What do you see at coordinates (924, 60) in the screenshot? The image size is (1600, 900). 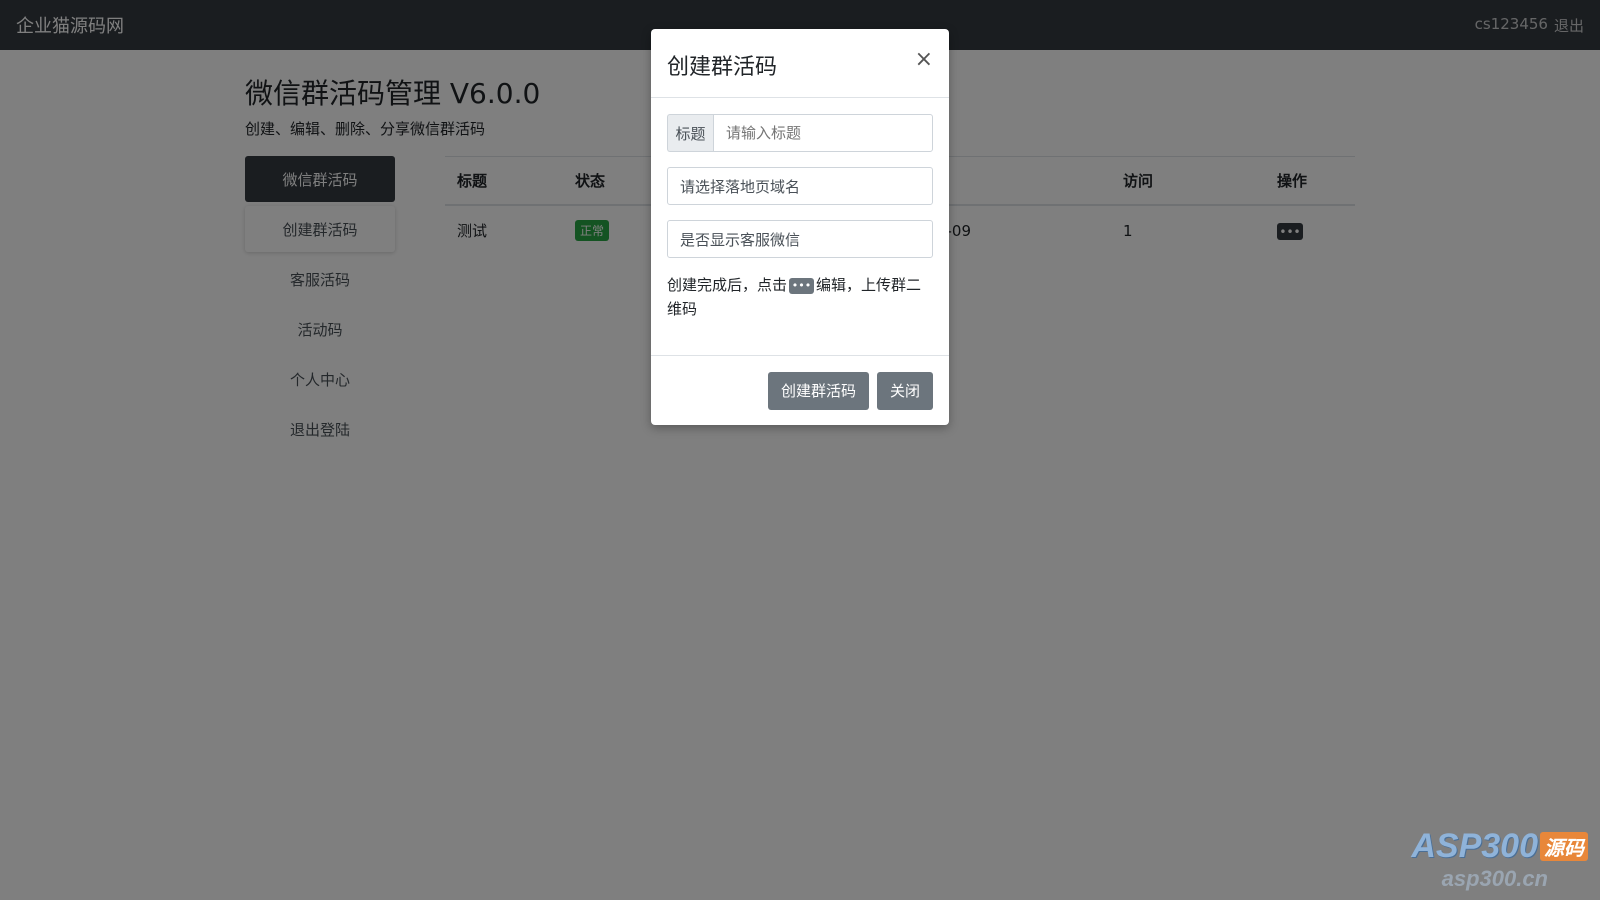 I see `close-icon: ×` at bounding box center [924, 60].